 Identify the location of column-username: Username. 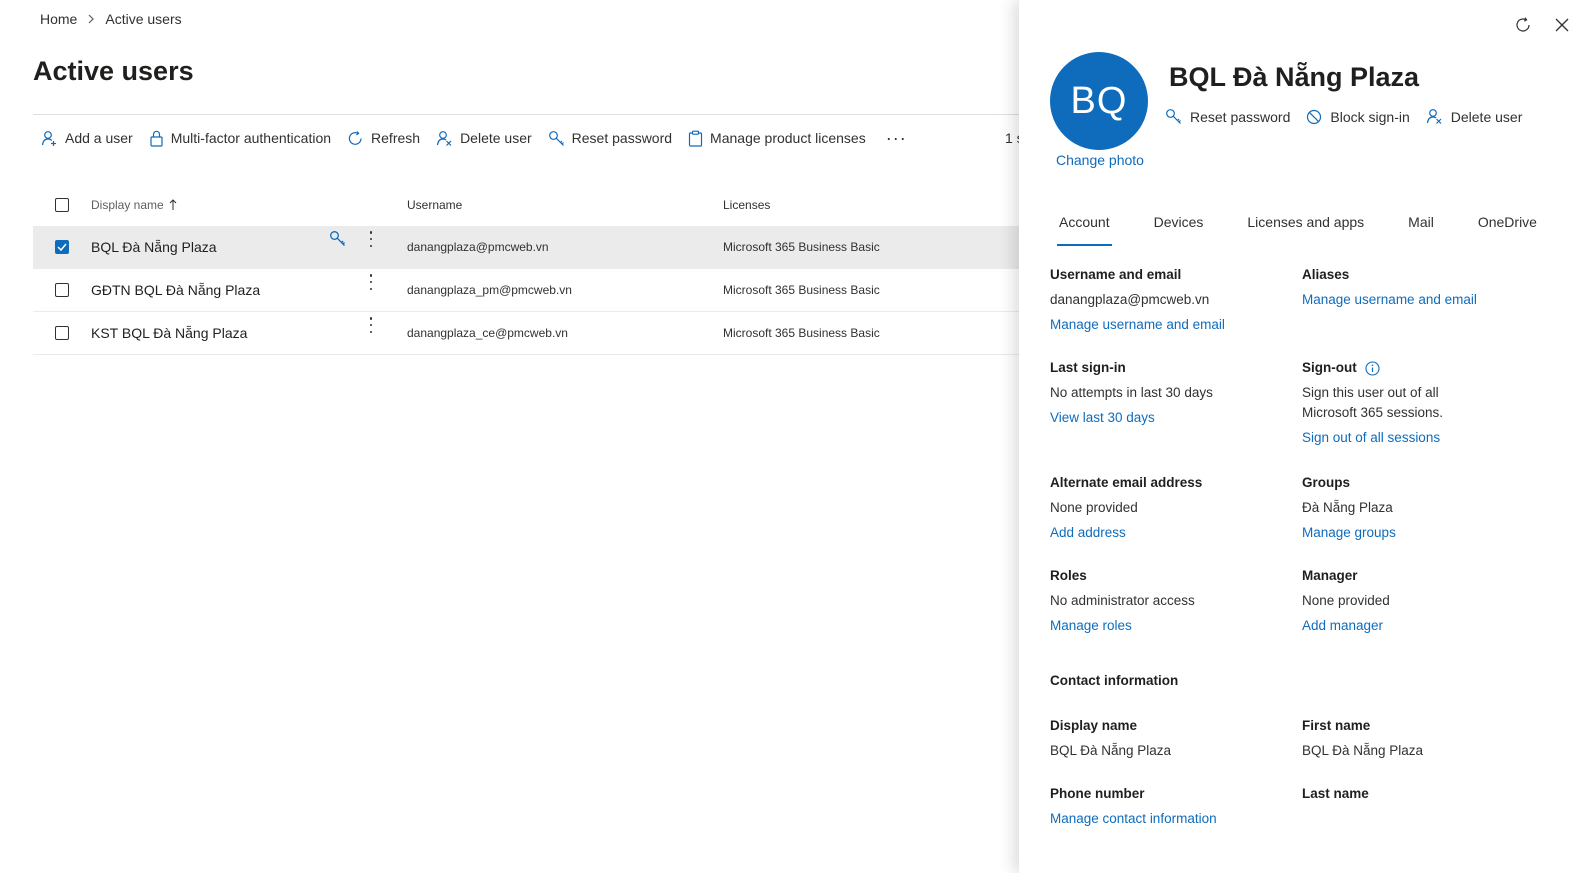
(565, 205).